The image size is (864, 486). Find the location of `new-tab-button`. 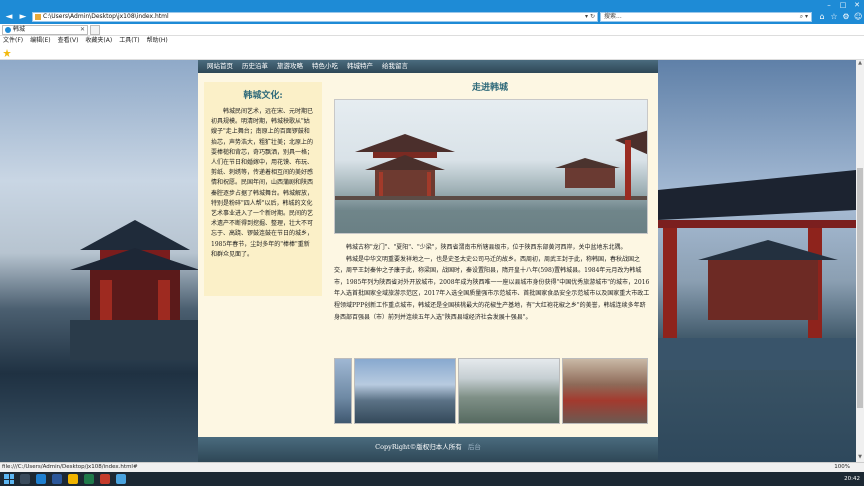

new-tab-button is located at coordinates (95, 30).